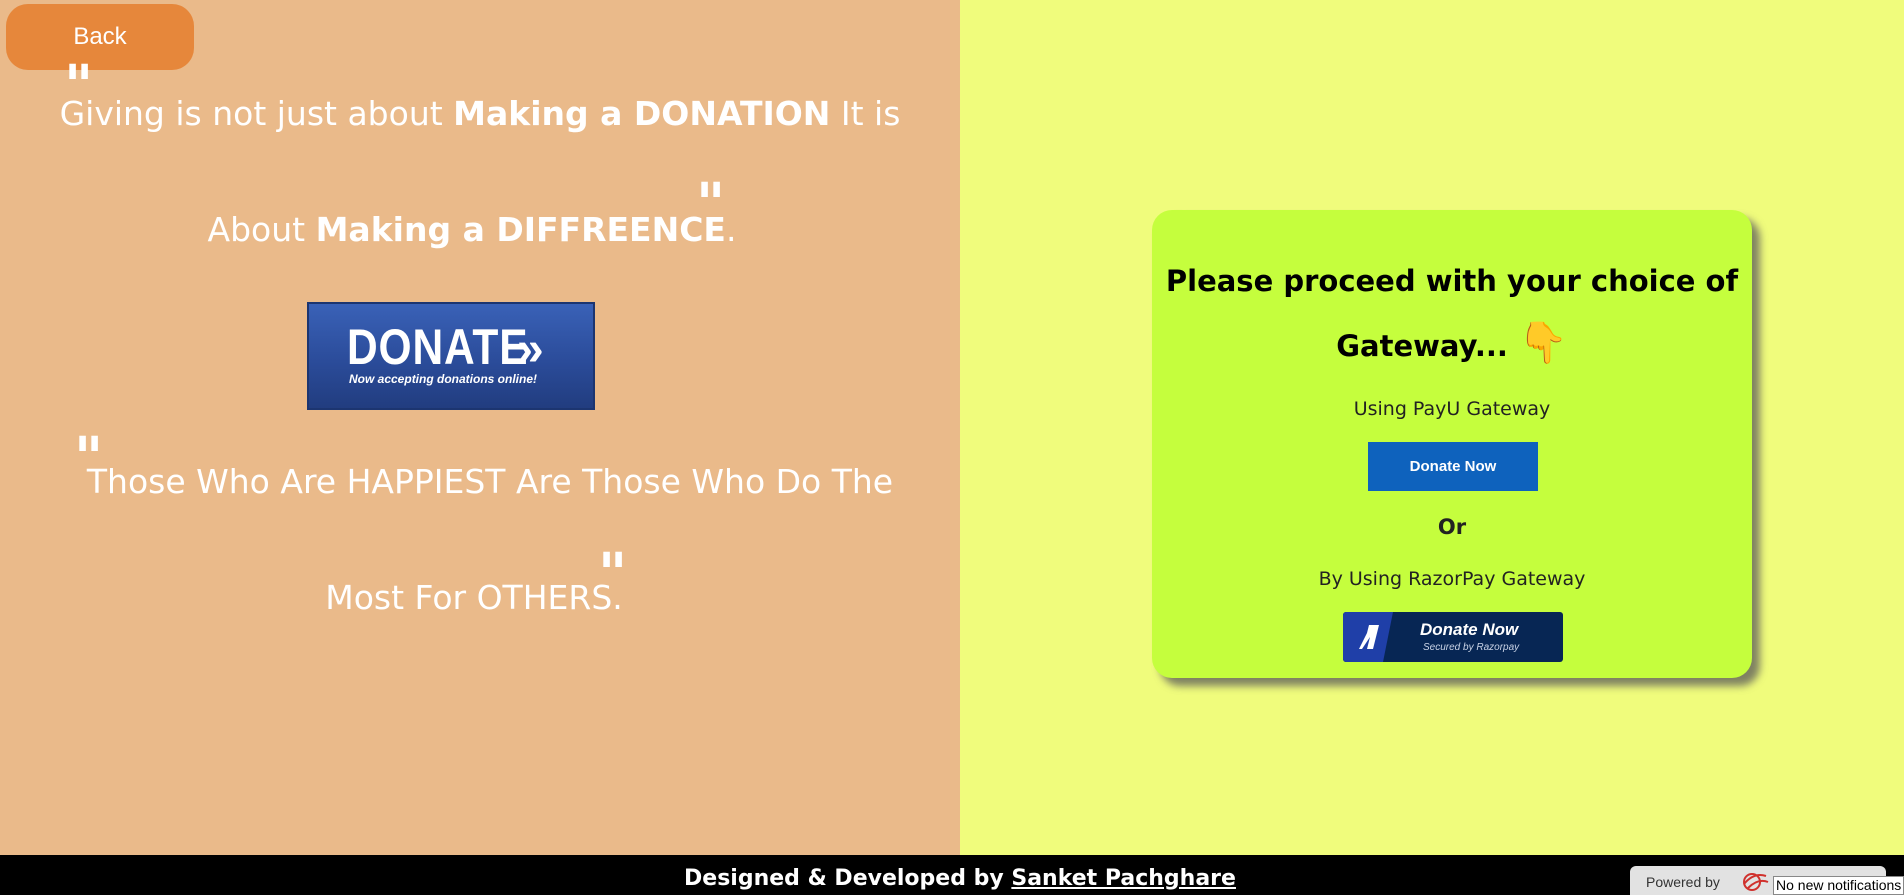  I want to click on footer-credit: Designed & Developed by Sanket Pachghare, so click(960, 878).